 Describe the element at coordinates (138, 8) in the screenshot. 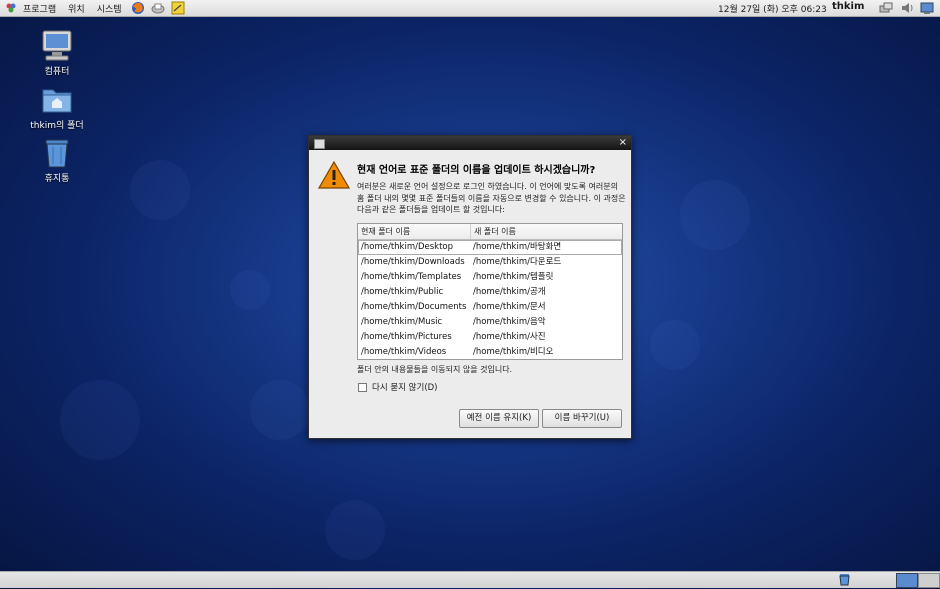

I see `firefox-icon` at that location.